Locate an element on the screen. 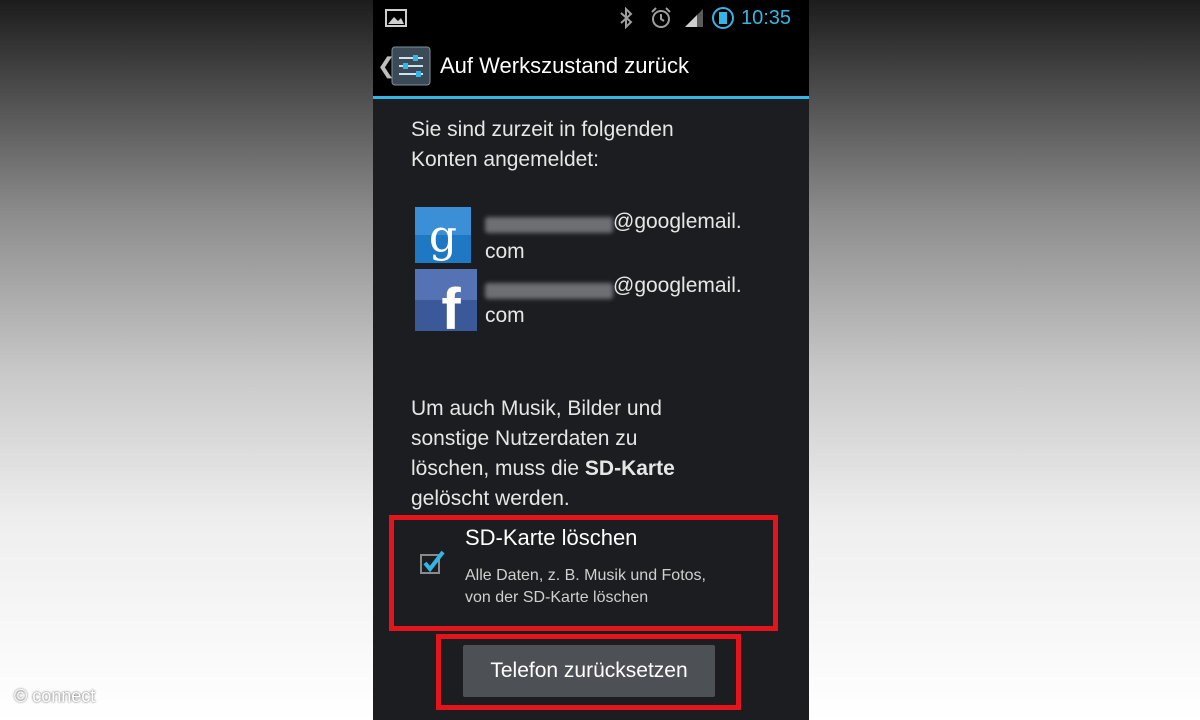 The image size is (1200, 720). warning-line: löschen, muss die SD-Karte is located at coordinates (543, 469).